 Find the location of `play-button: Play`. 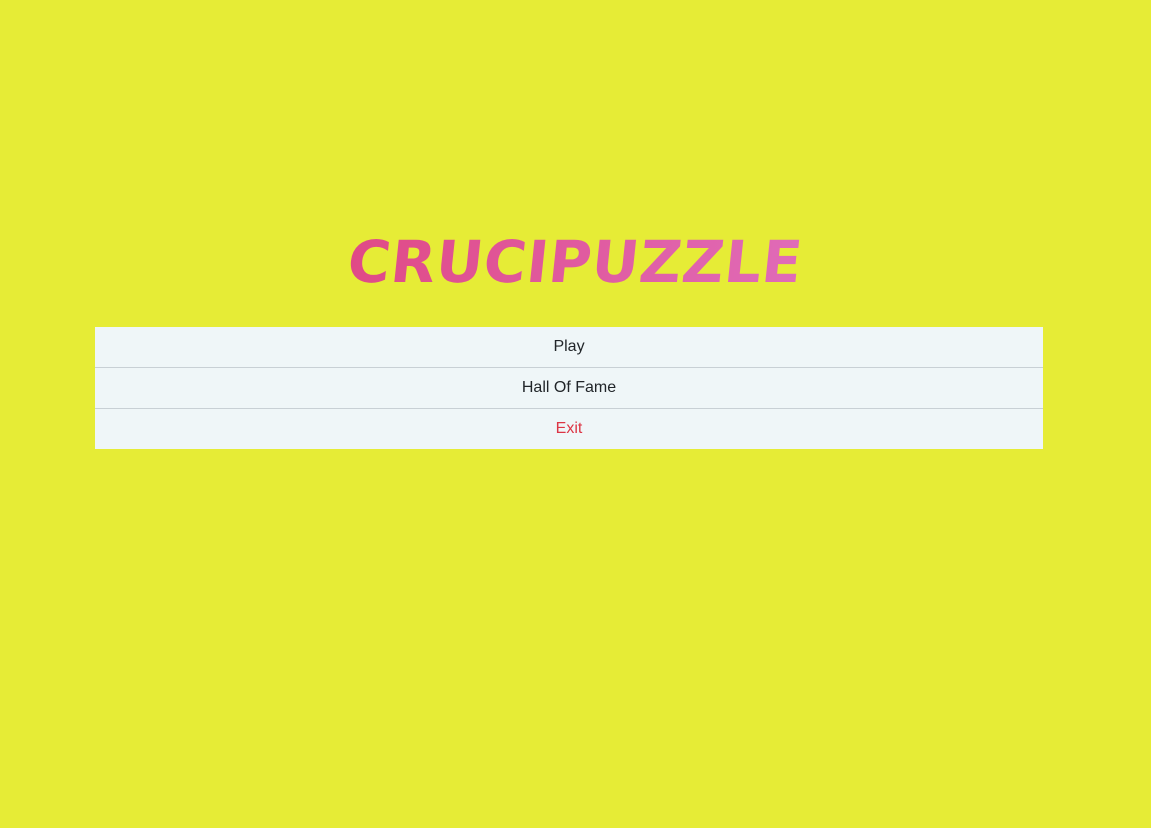

play-button: Play is located at coordinates (569, 347).